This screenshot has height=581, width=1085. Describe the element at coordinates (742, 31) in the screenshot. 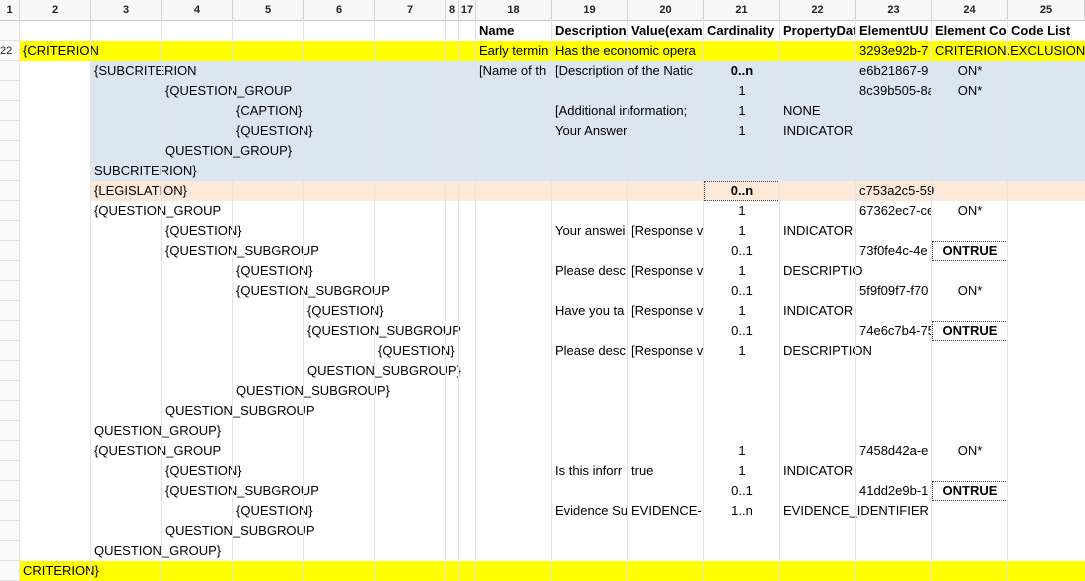

I see `cell-col-21: Cardinality` at that location.